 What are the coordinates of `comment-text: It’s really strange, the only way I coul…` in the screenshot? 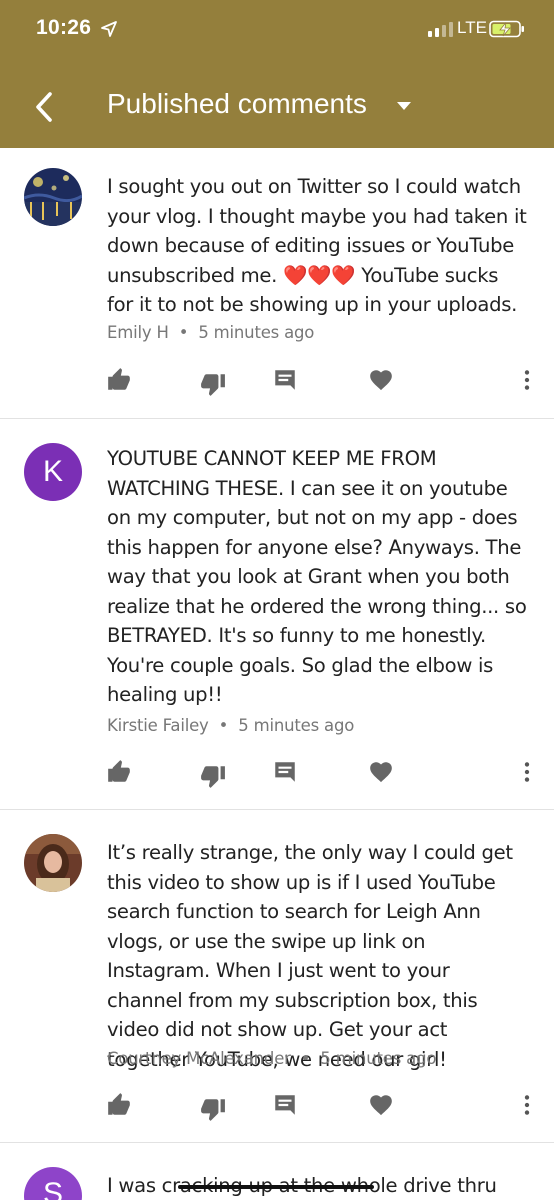 It's located at (310, 956).